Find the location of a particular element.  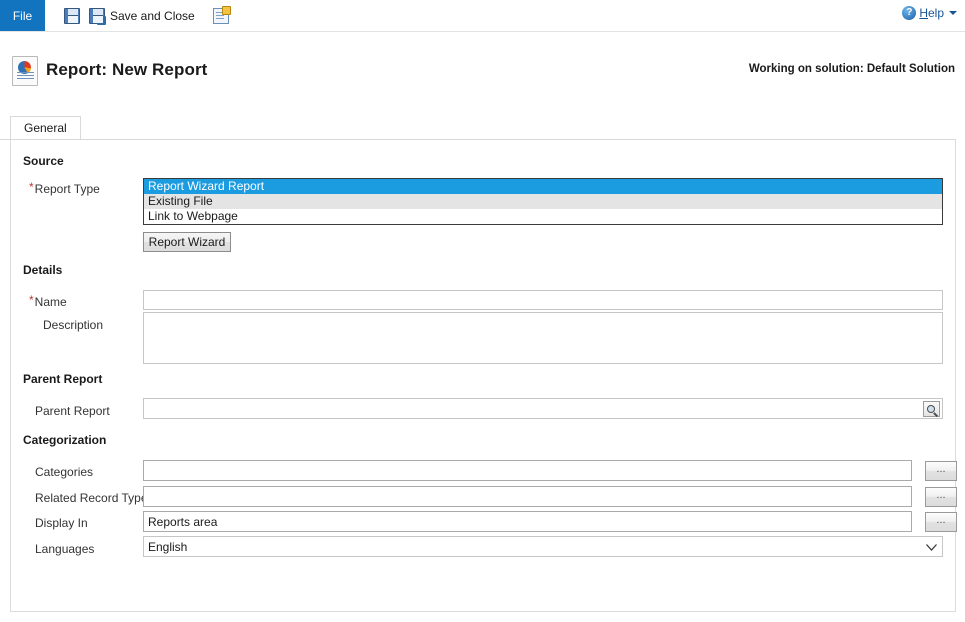

languages-select: English is located at coordinates (543, 546).